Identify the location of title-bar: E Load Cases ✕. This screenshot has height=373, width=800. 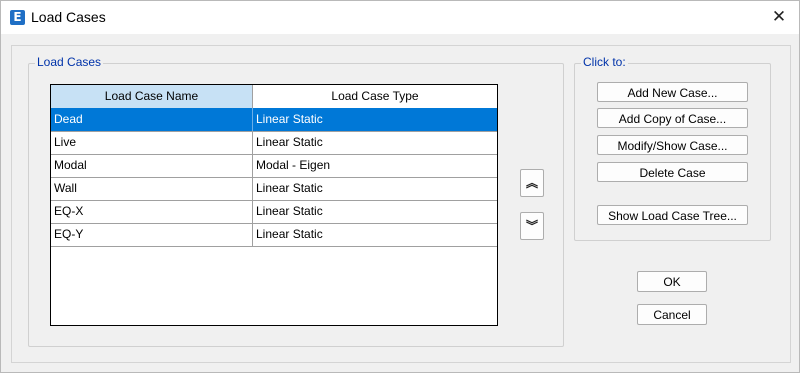
(400, 17).